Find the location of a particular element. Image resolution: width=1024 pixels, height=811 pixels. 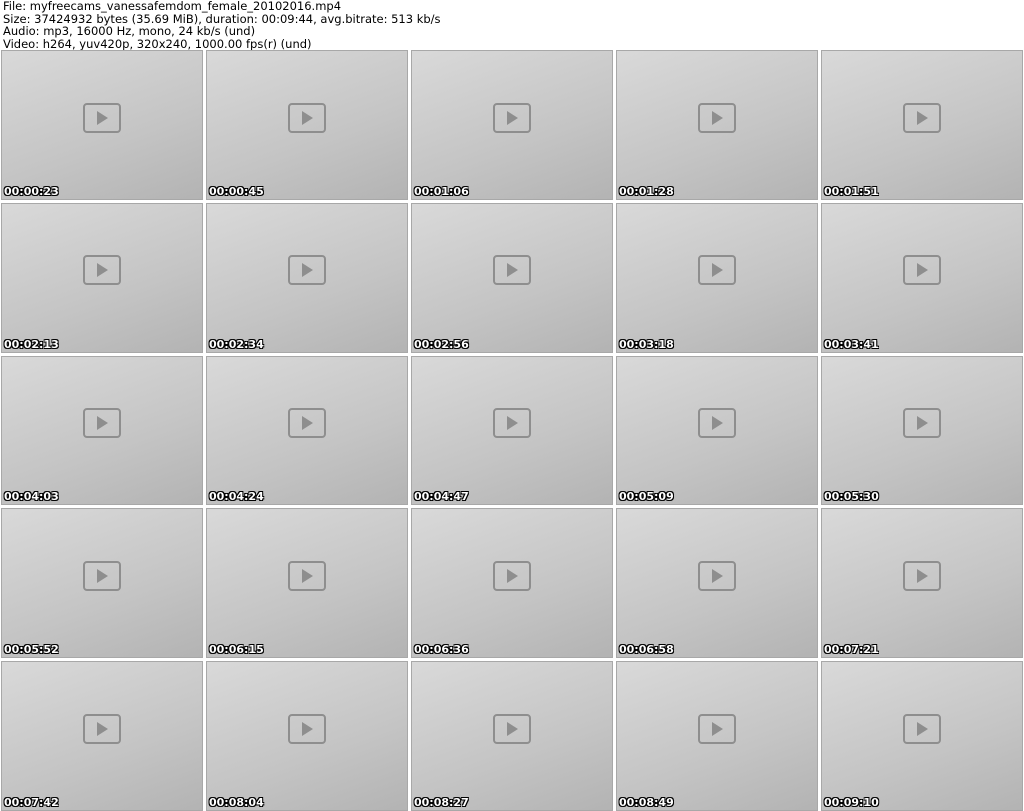

thumbnail-frame: 00:04:03 is located at coordinates (102, 430).